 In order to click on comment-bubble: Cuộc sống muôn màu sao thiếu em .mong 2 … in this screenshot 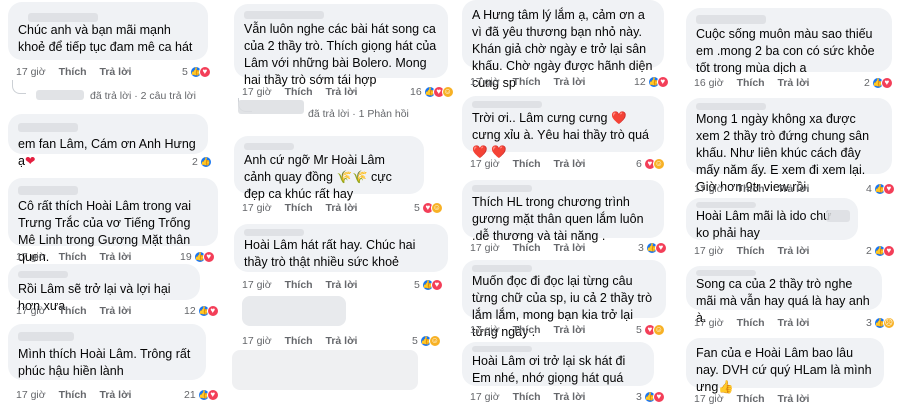, I will do `click(789, 41)`.